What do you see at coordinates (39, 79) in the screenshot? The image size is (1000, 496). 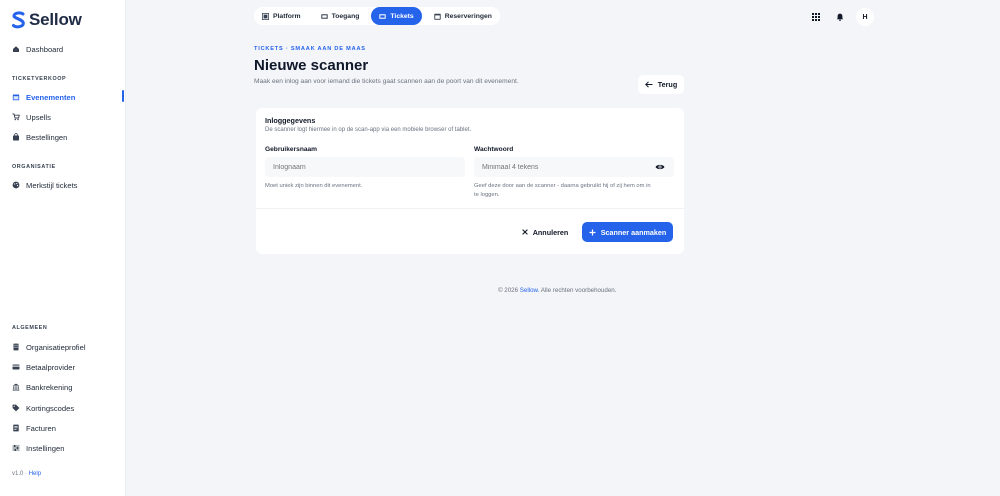 I see `section-label-ticketverkoop: TICKETVERKOOP` at bounding box center [39, 79].